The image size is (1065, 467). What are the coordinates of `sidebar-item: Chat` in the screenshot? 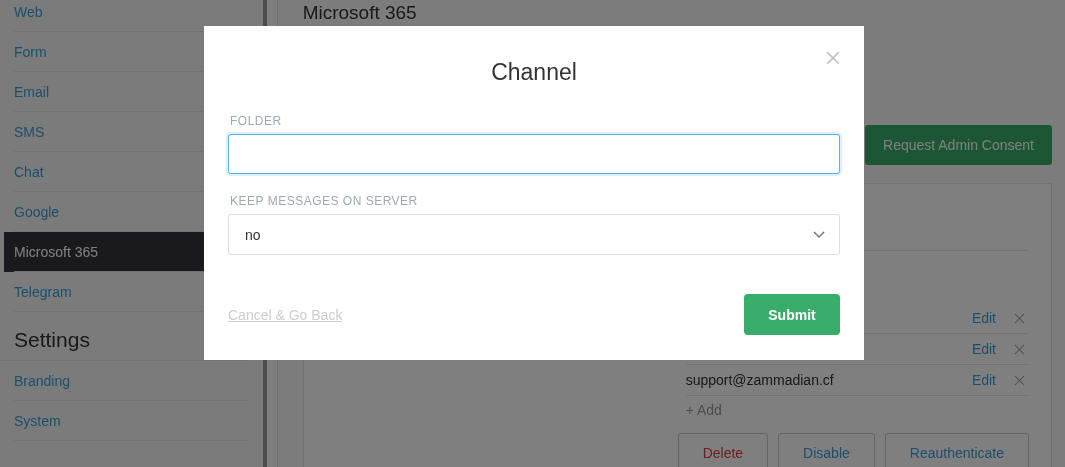 It's located at (133, 172).